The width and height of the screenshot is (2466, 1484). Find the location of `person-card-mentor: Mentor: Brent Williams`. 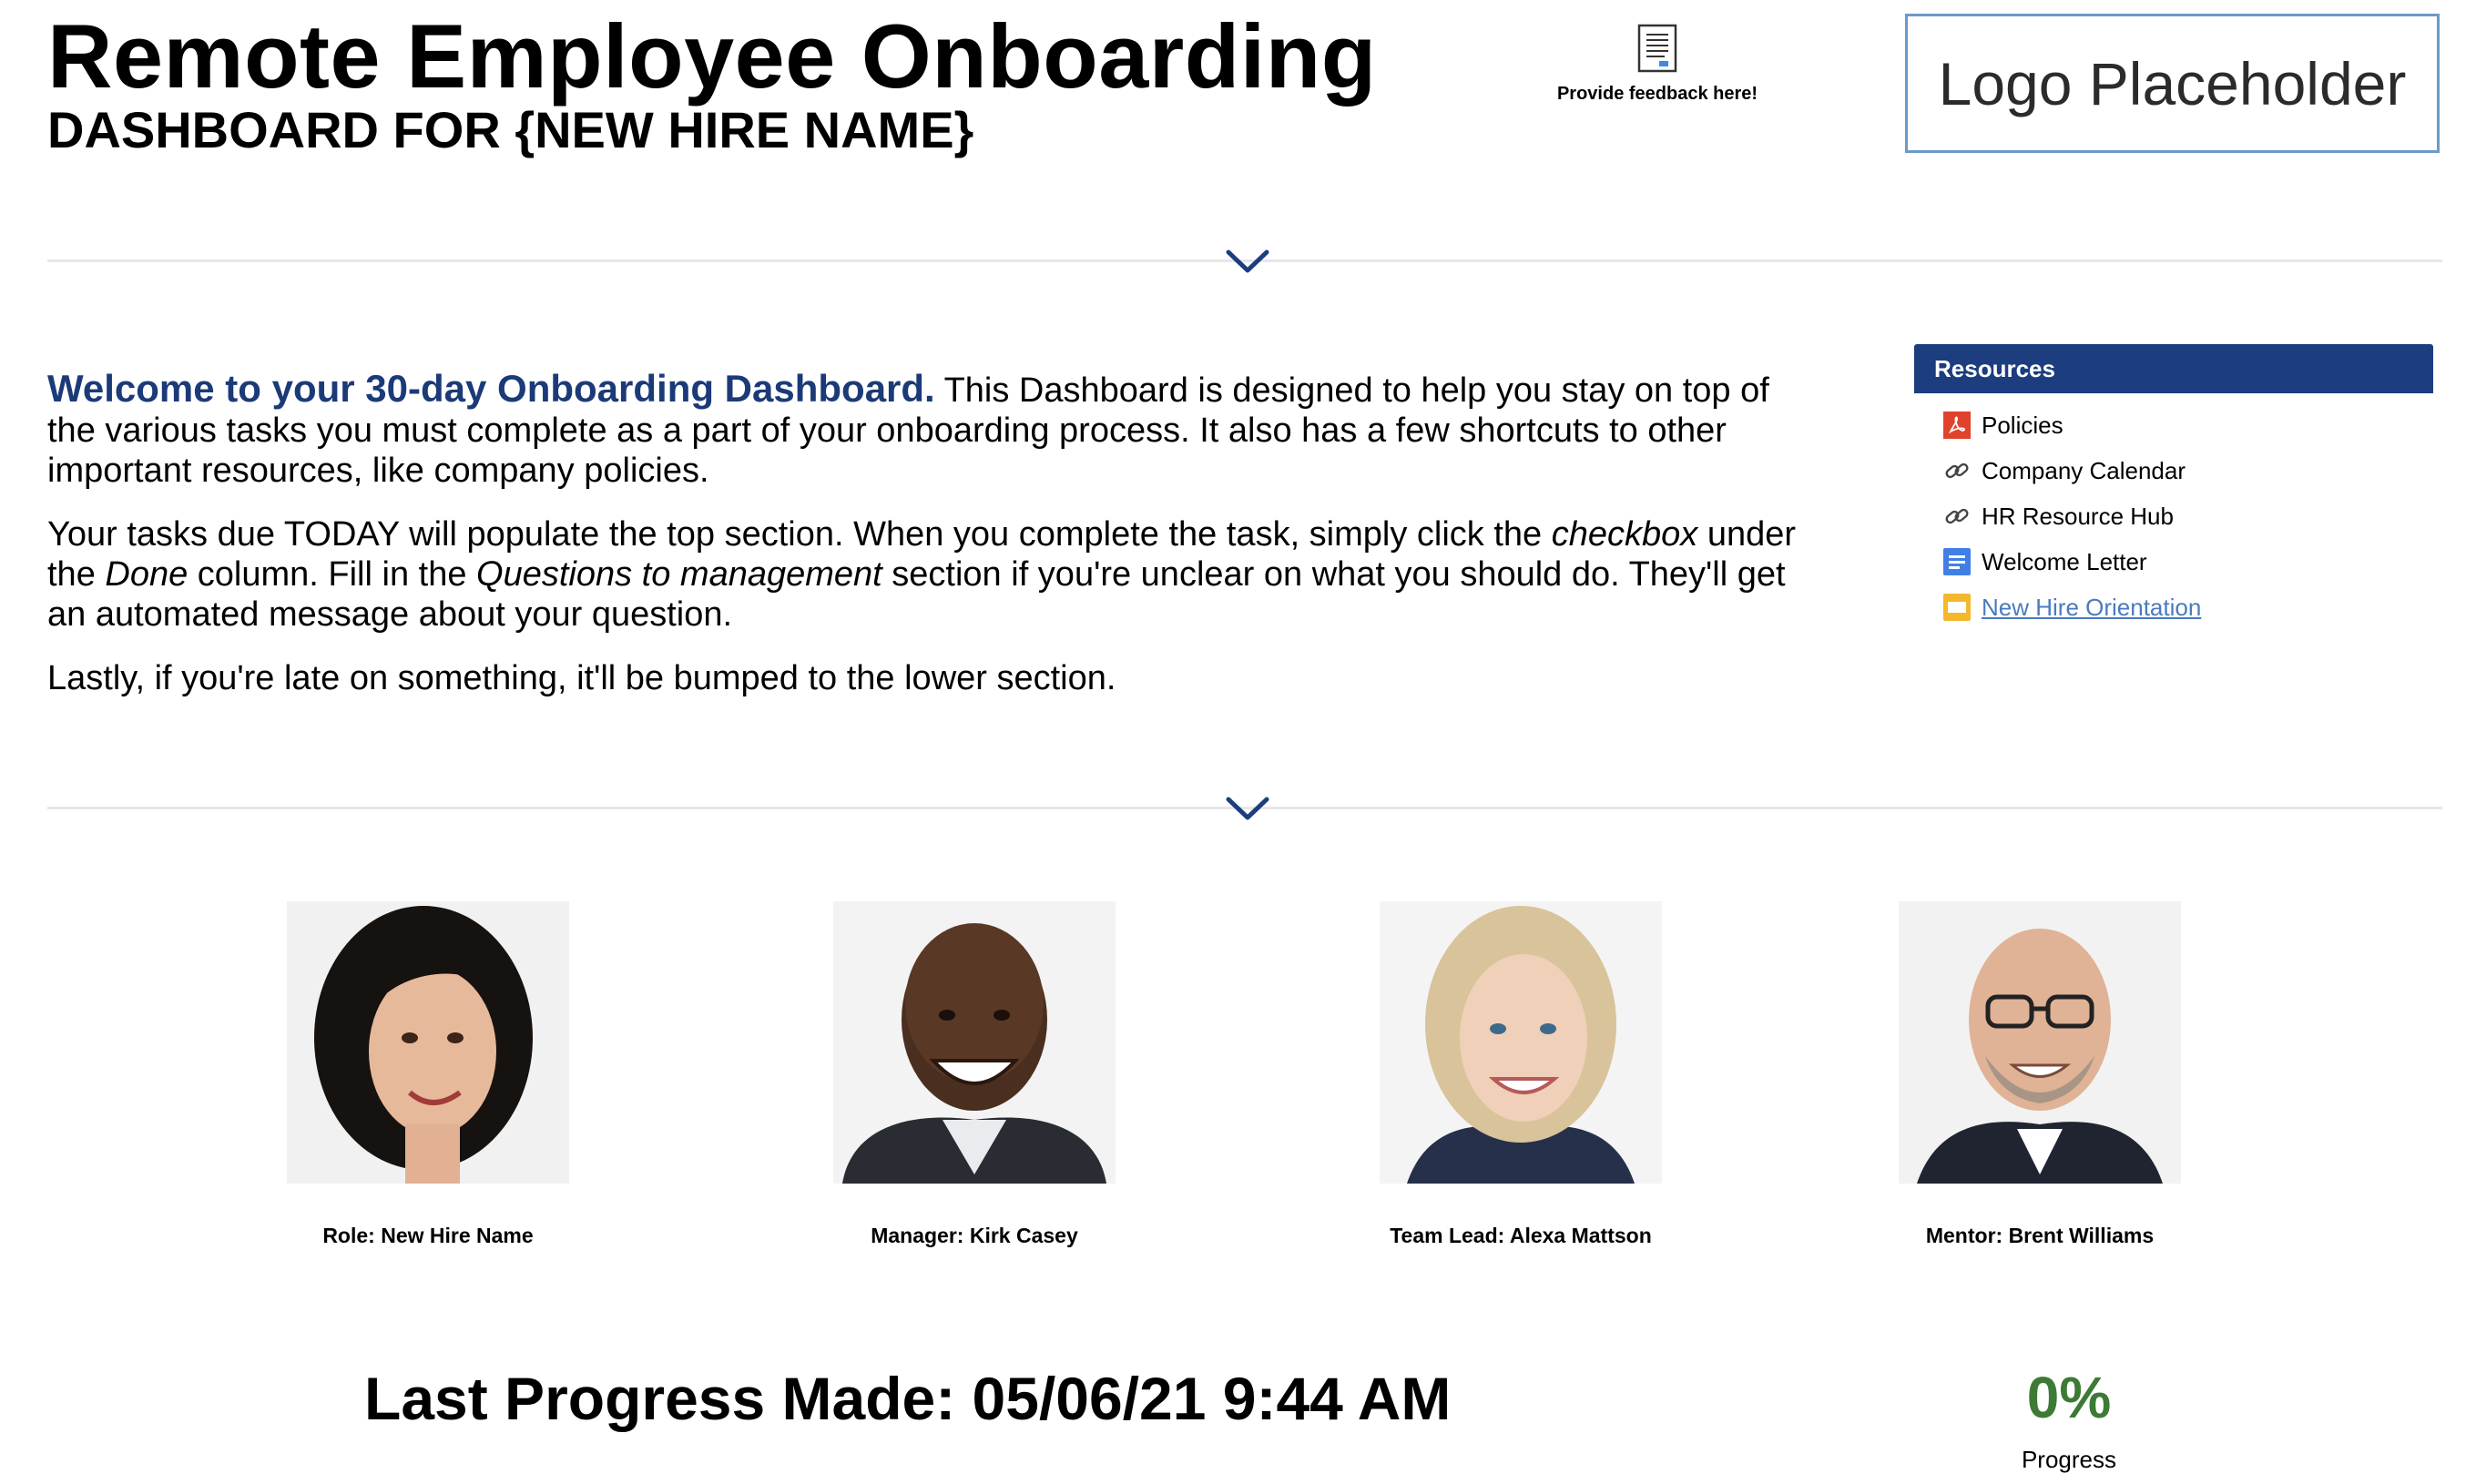

person-card-mentor: Mentor: Brent Williams is located at coordinates (2040, 1074).